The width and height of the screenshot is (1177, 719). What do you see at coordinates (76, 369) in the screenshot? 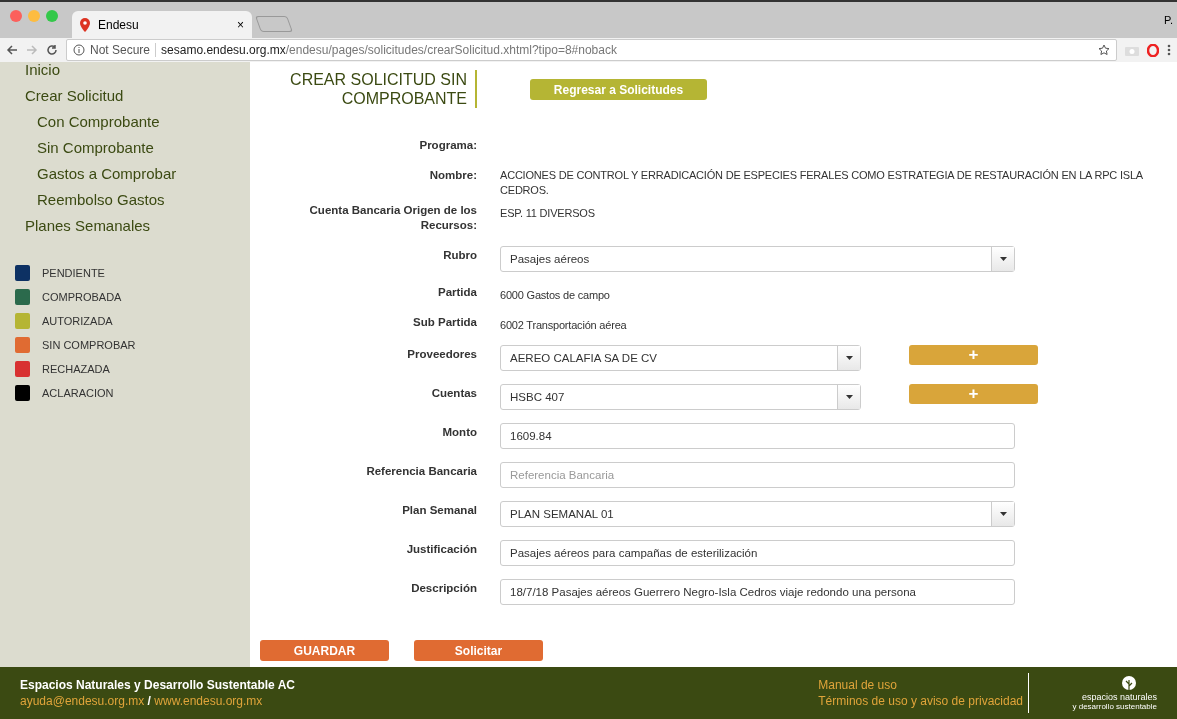
I see `legend-label: RECHAZADA` at bounding box center [76, 369].